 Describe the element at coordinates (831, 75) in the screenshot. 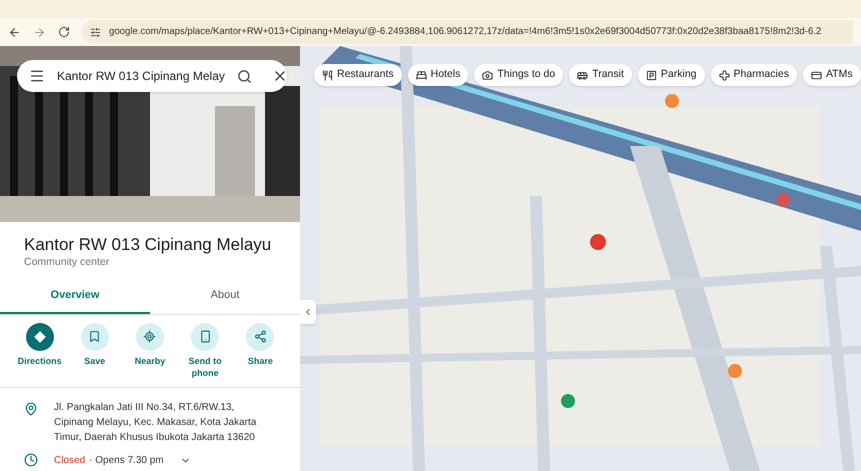

I see `category-chip: ATMs` at that location.